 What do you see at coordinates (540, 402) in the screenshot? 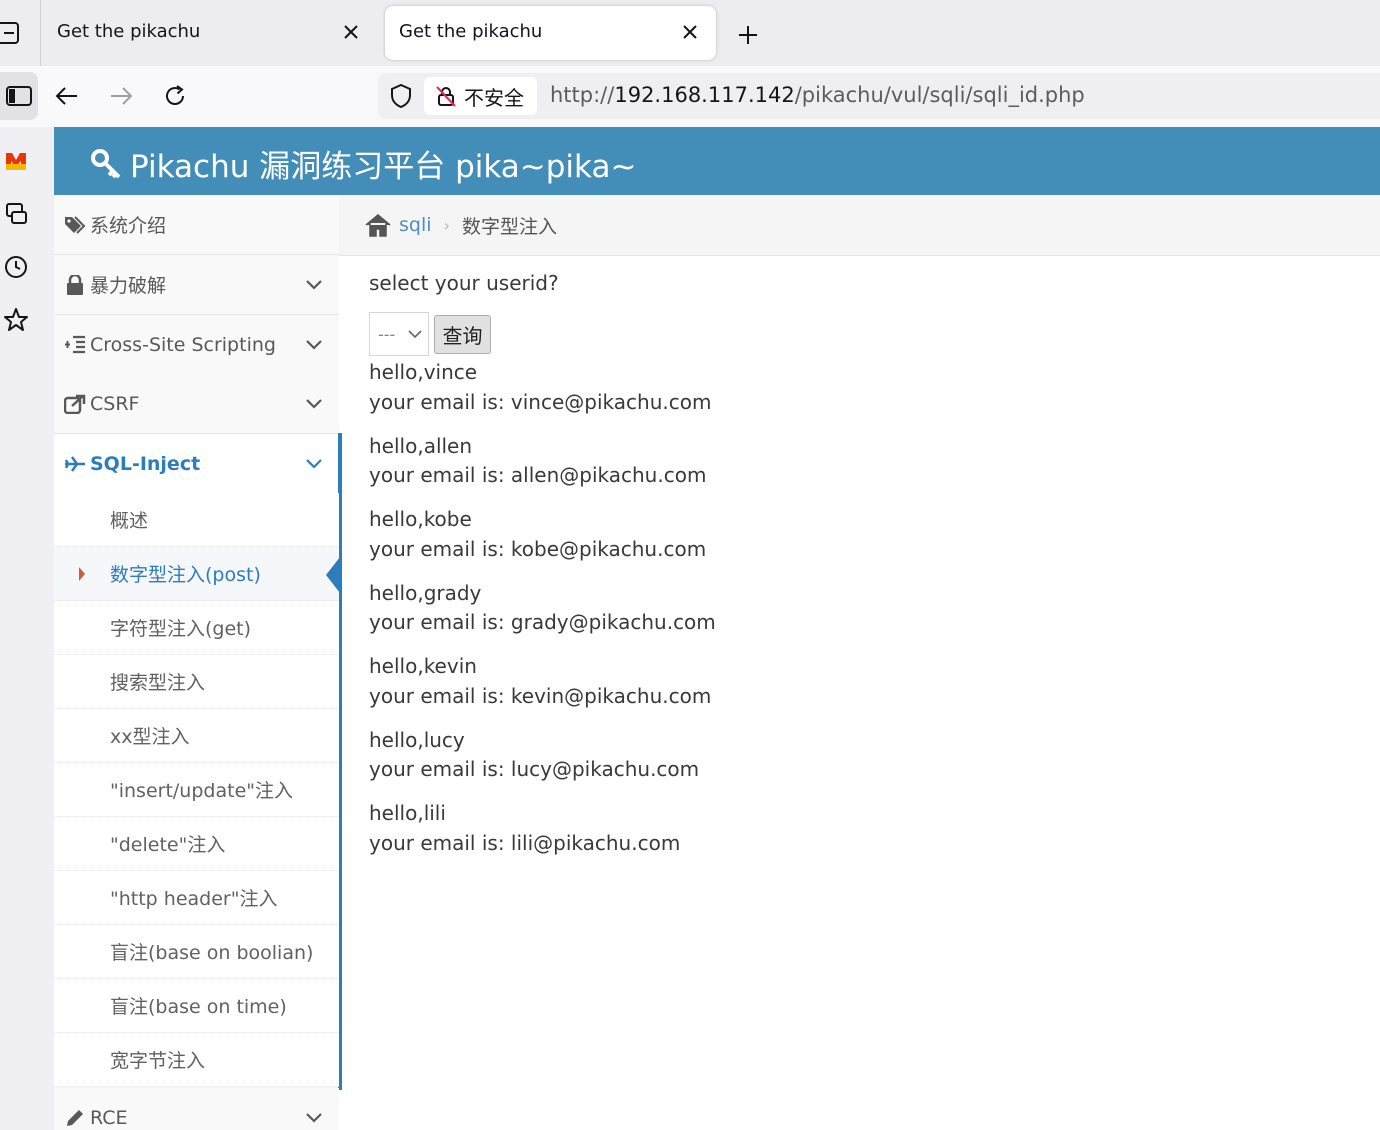
I see `result-email: your email is: vince@pikachu.com` at bounding box center [540, 402].